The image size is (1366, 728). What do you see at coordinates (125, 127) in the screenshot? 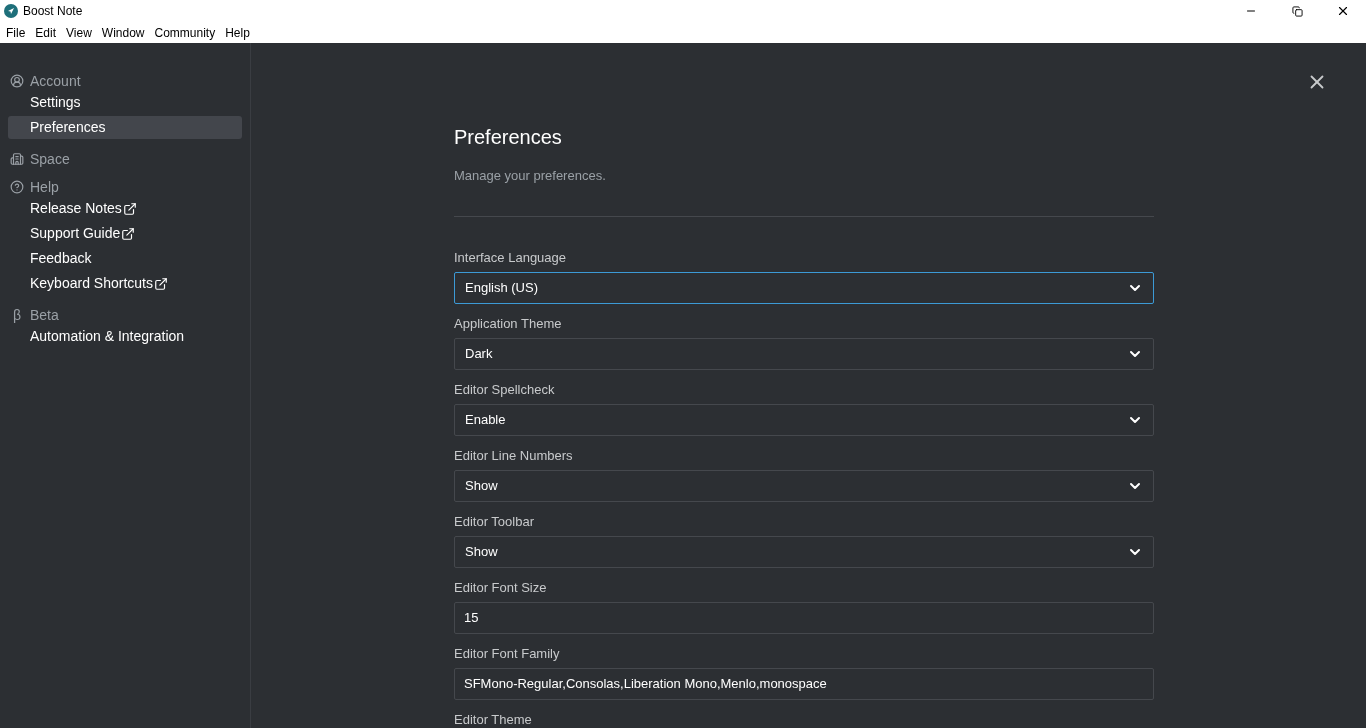
I see `sidebar-item: Preferences` at bounding box center [125, 127].